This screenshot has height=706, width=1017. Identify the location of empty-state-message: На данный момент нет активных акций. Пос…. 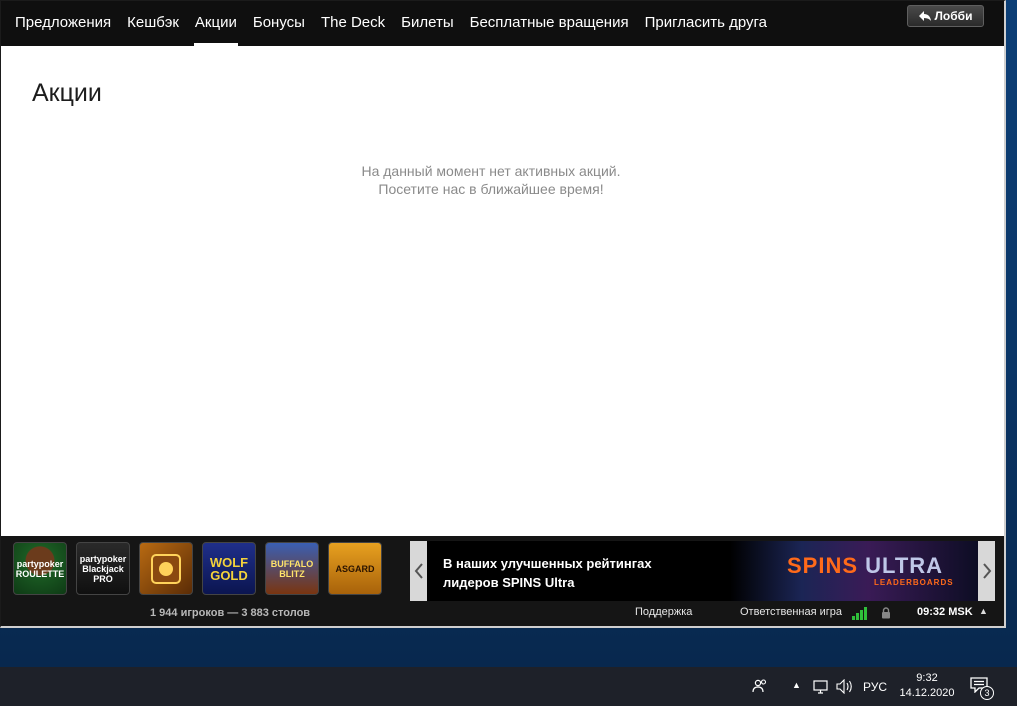
(491, 180).